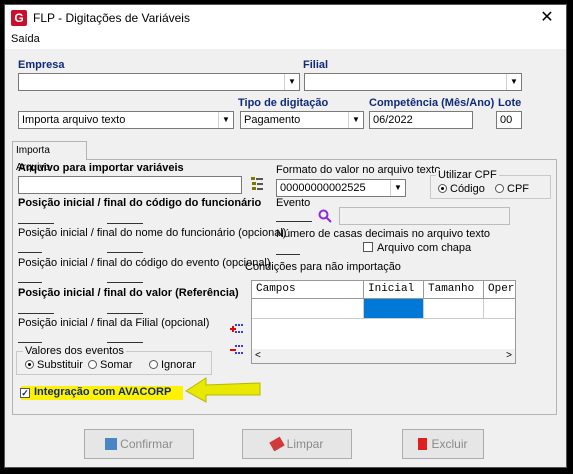 This screenshot has height=474, width=573. What do you see at coordinates (499, 309) in the screenshot?
I see `grid-cell-opera` at bounding box center [499, 309].